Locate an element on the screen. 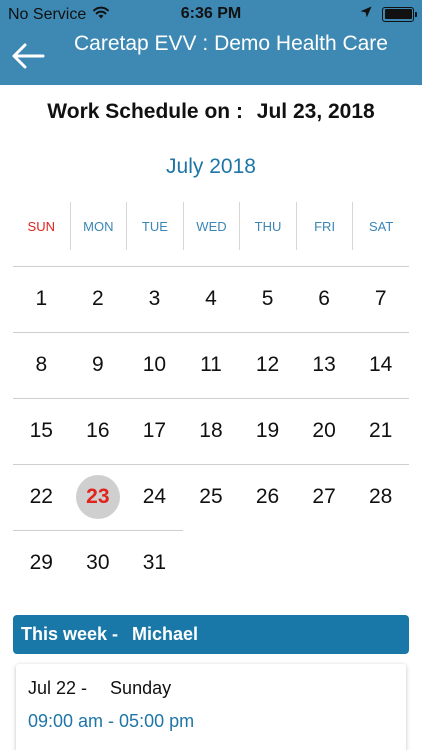  schedule-entry-card: Jul 22 - Sunday 09:00 am - 05:00 pm is located at coordinates (211, 707).